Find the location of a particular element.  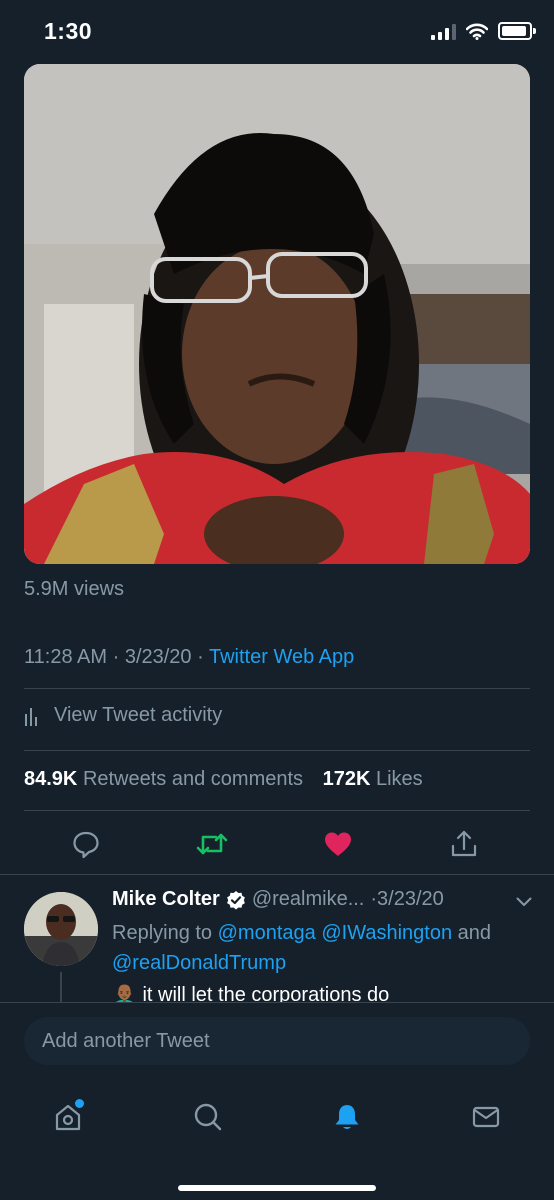

reply-icon is located at coordinates (86, 845).